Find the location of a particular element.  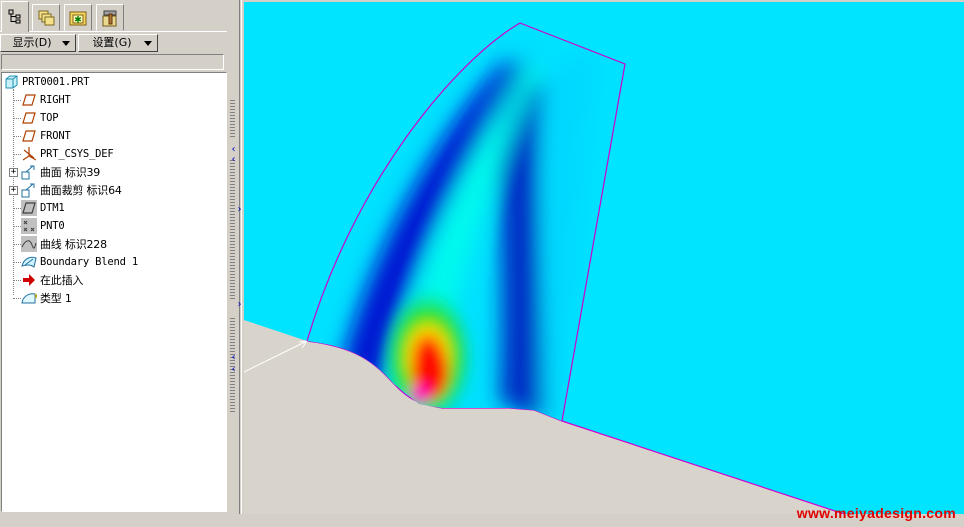

tree-filter-field is located at coordinates (112, 62).